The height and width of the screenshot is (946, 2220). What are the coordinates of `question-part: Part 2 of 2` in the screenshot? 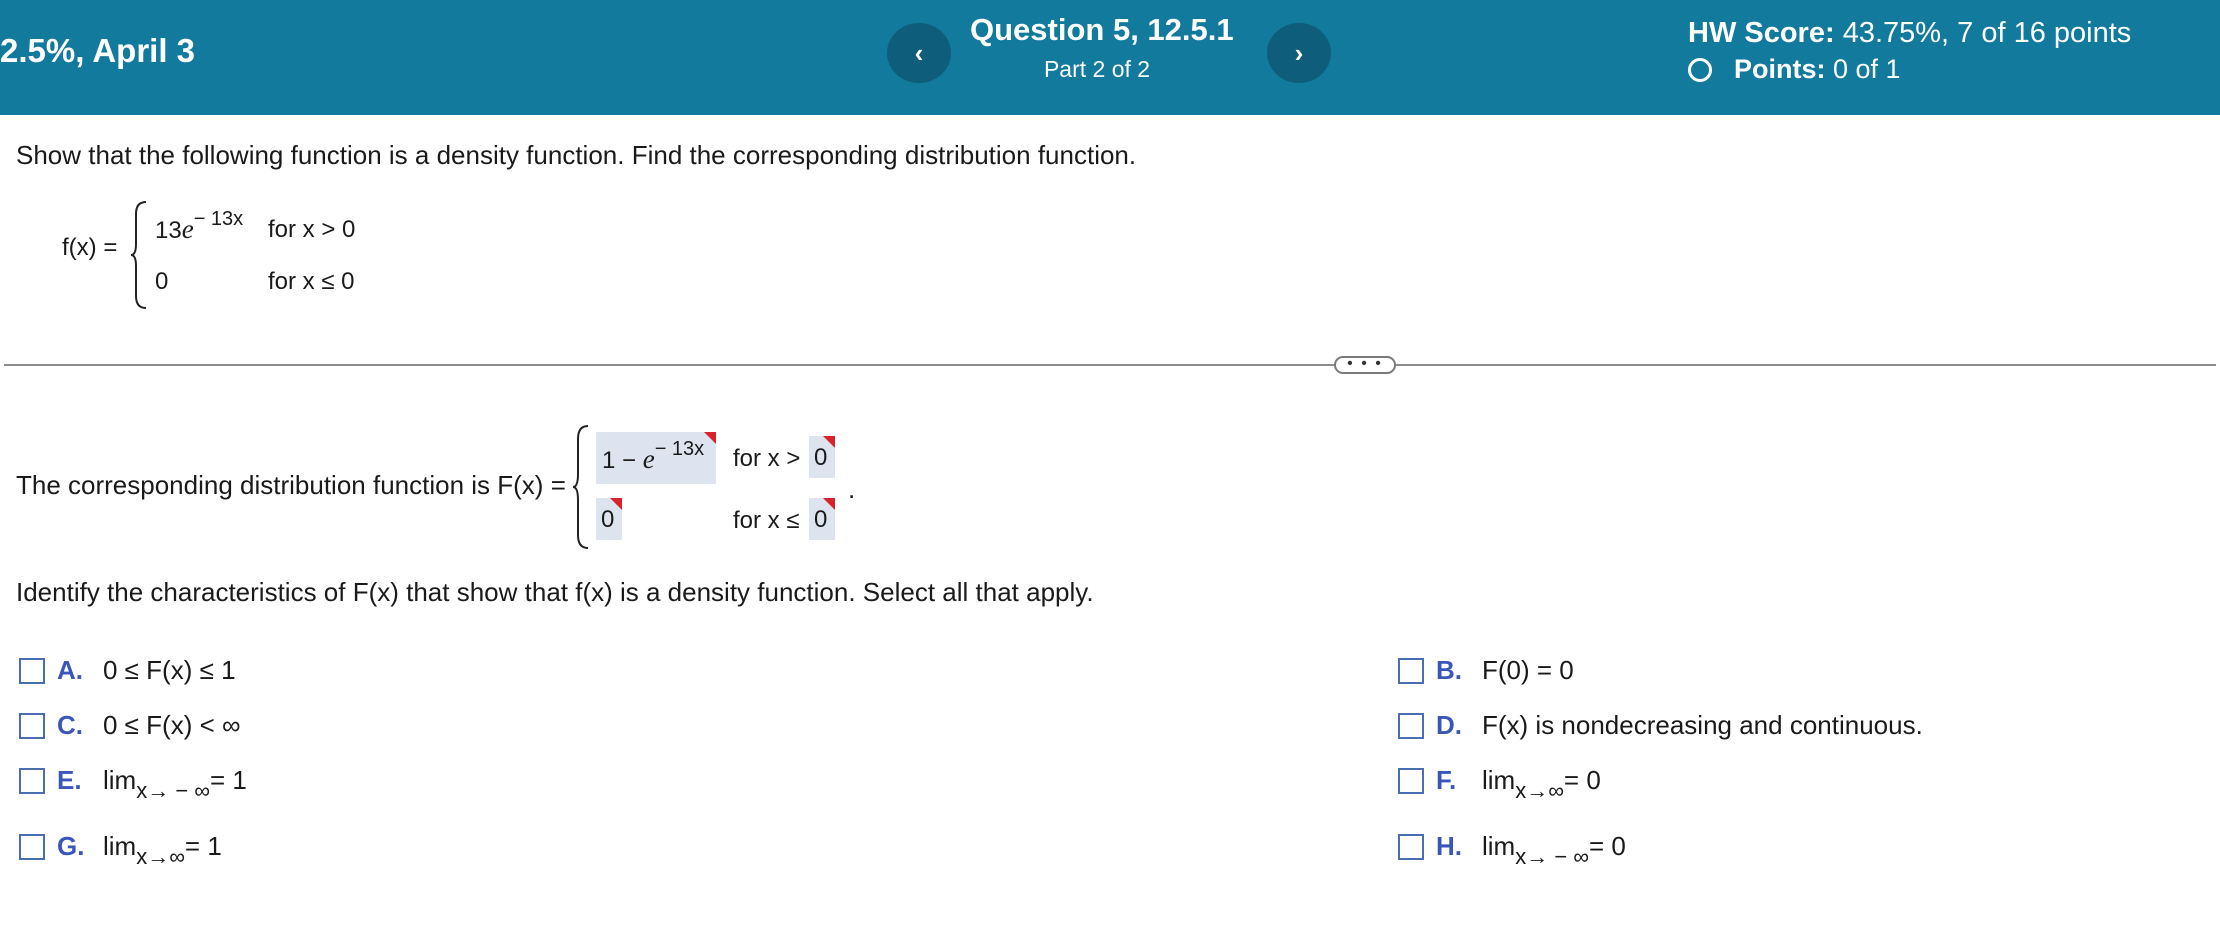 It's located at (1097, 69).